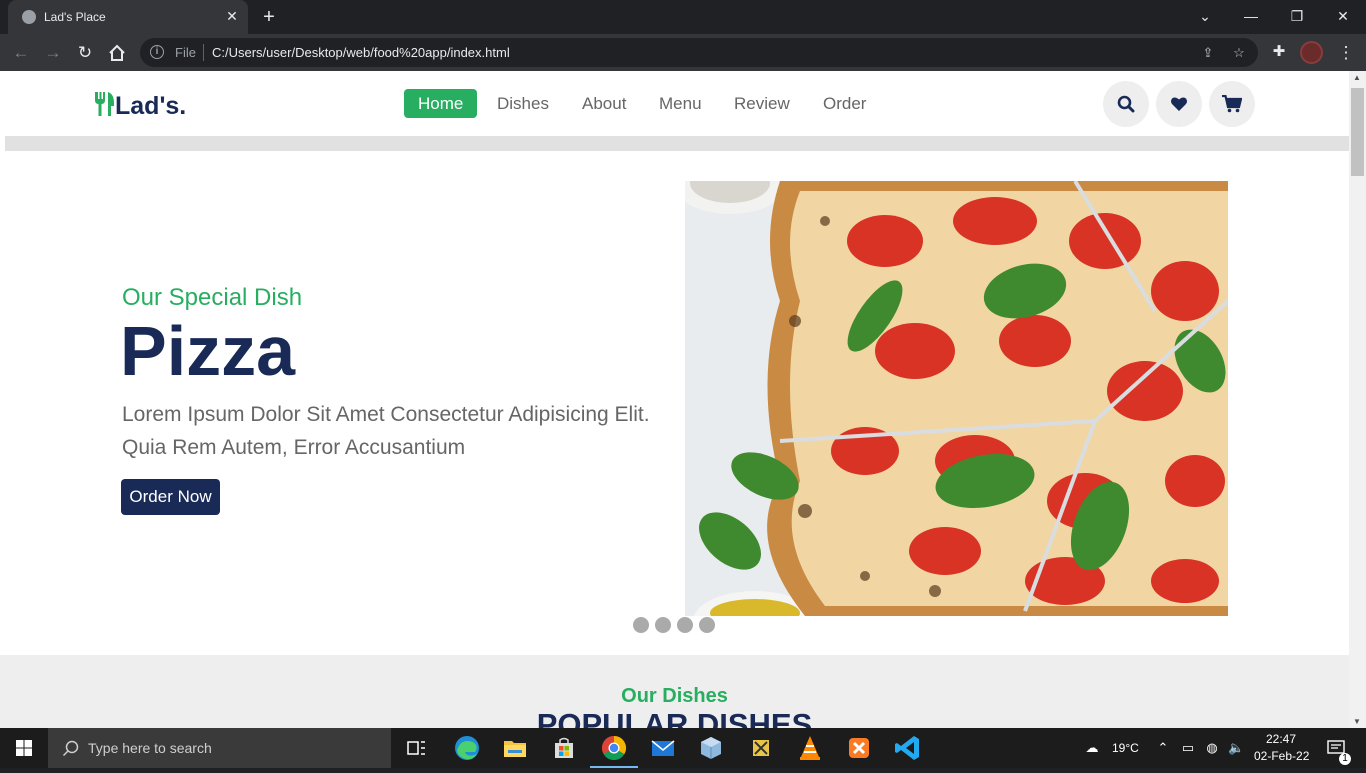  I want to click on close-window-button: ✕, so click(1343, 16).